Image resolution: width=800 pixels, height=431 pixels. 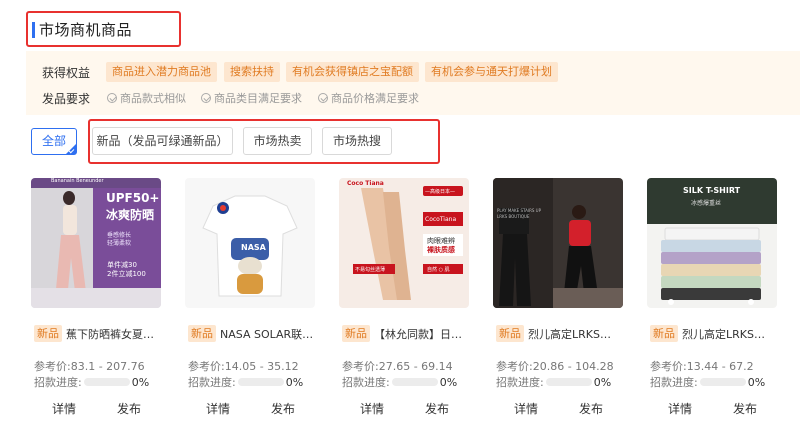 I want to click on product-image: PLAY MAKE STAIRS UP LRKS BOUTIQUE, so click(x=558, y=243).